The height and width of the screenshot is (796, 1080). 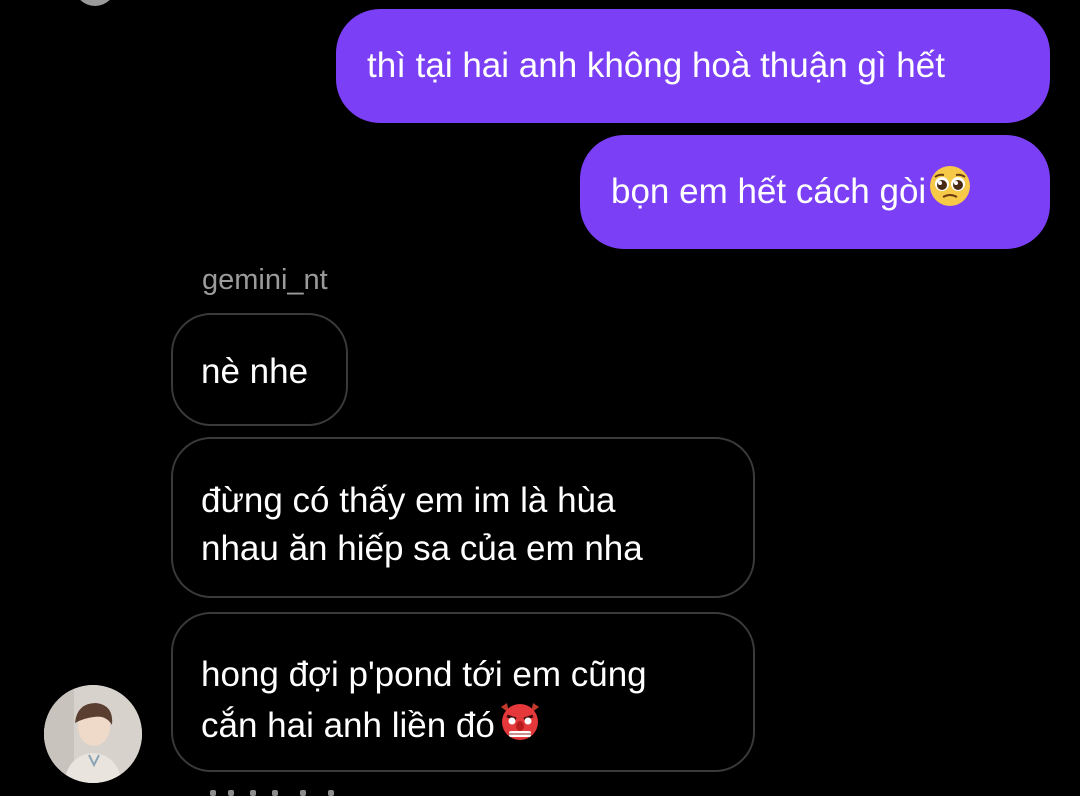 I want to click on message-text: nè nhe, so click(x=255, y=371).